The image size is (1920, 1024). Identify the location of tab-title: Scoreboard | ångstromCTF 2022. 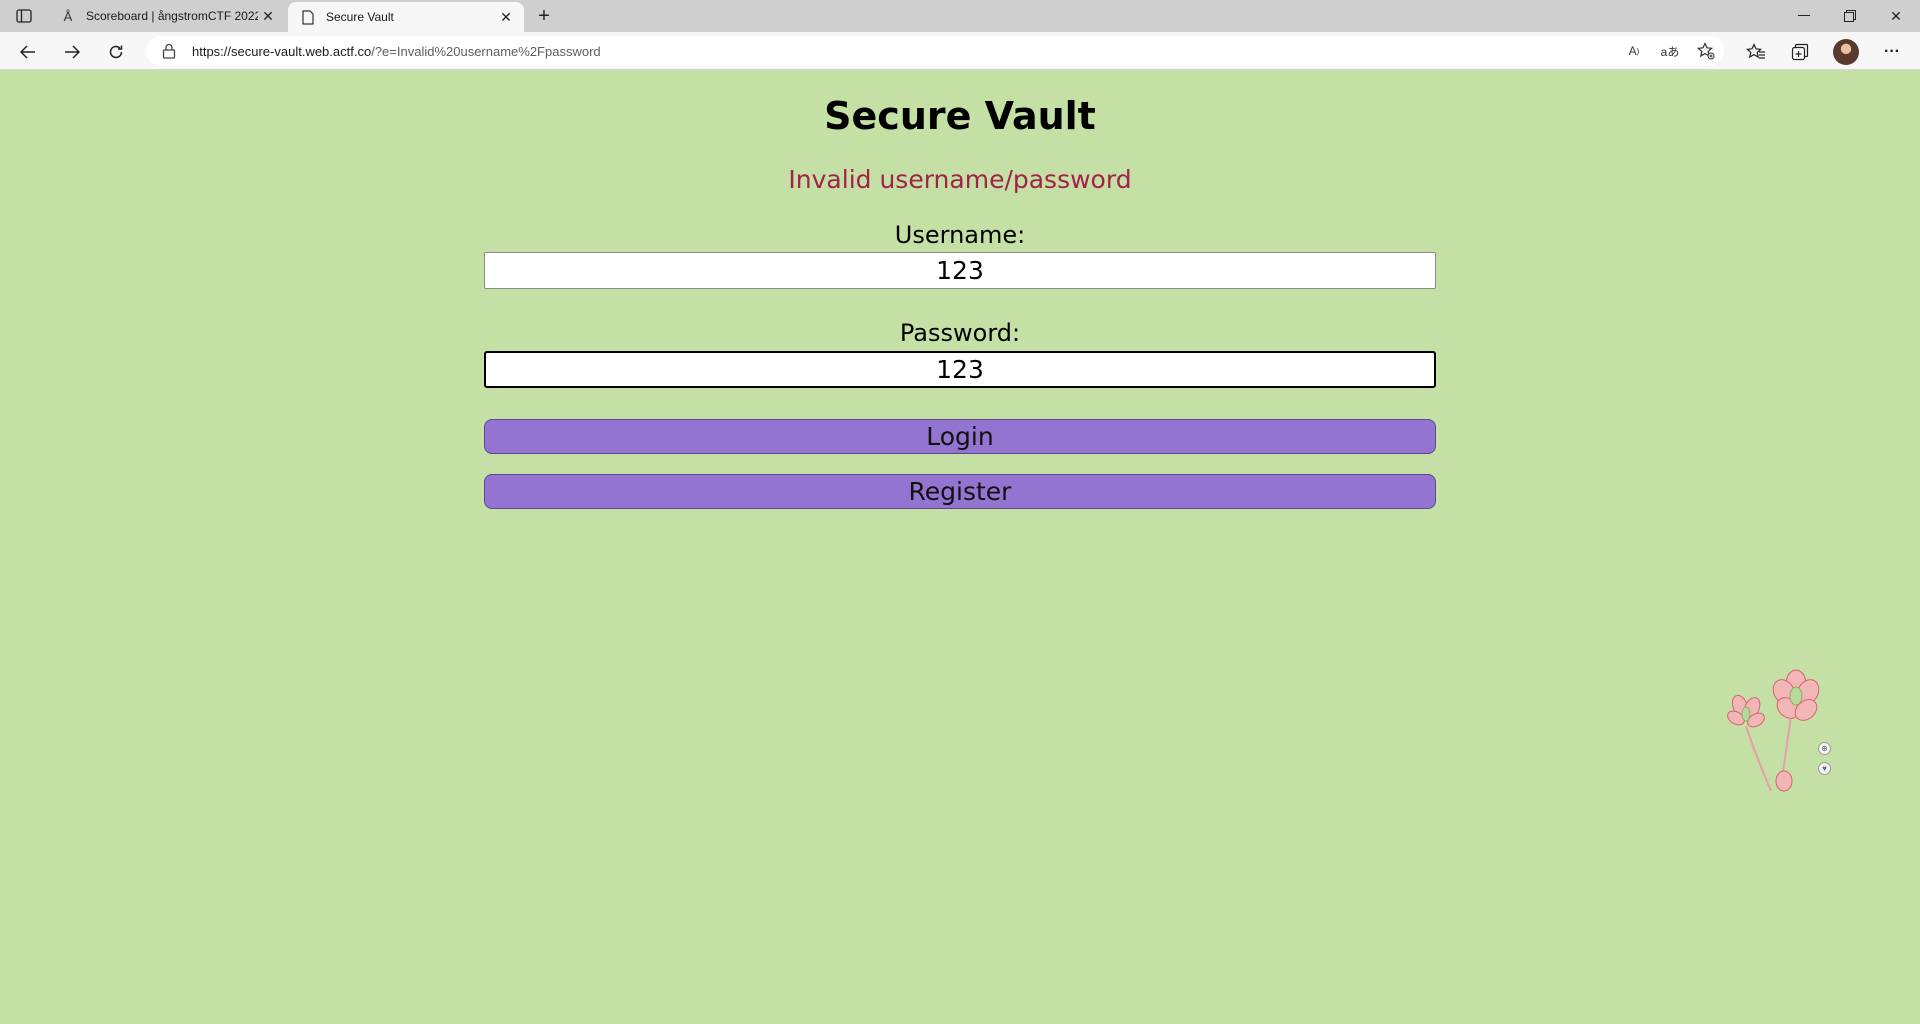
(172, 16).